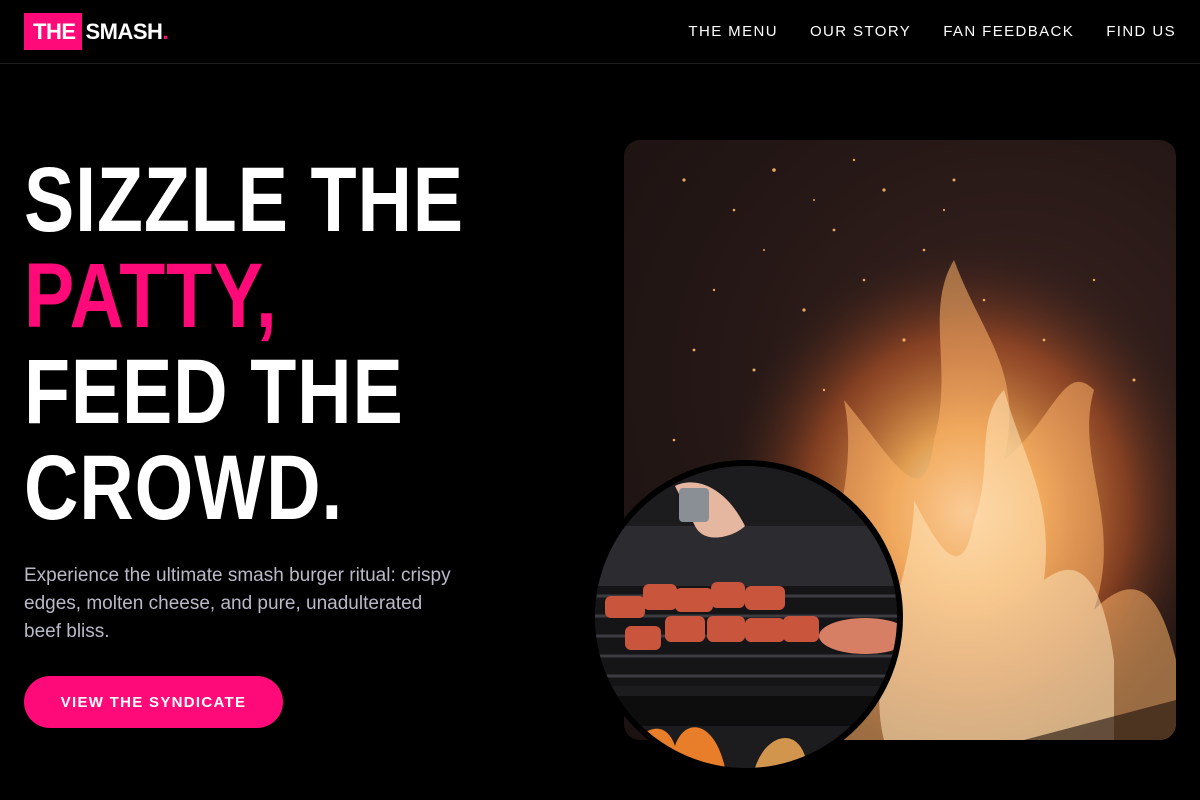 The height and width of the screenshot is (800, 1200). I want to click on nav-item-our-story: OUR STORY, so click(860, 31).